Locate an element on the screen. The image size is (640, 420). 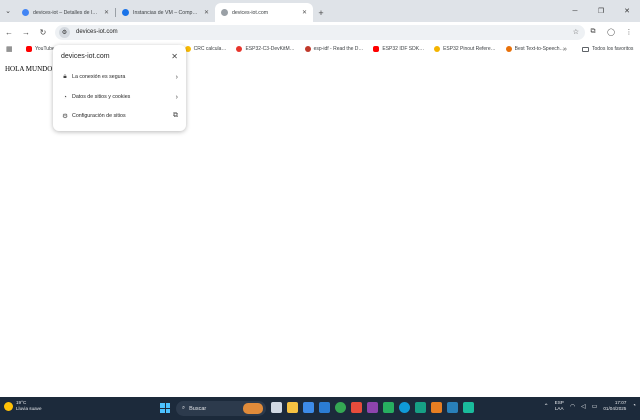
arrow-right-icon: → is located at coordinates (26, 32).